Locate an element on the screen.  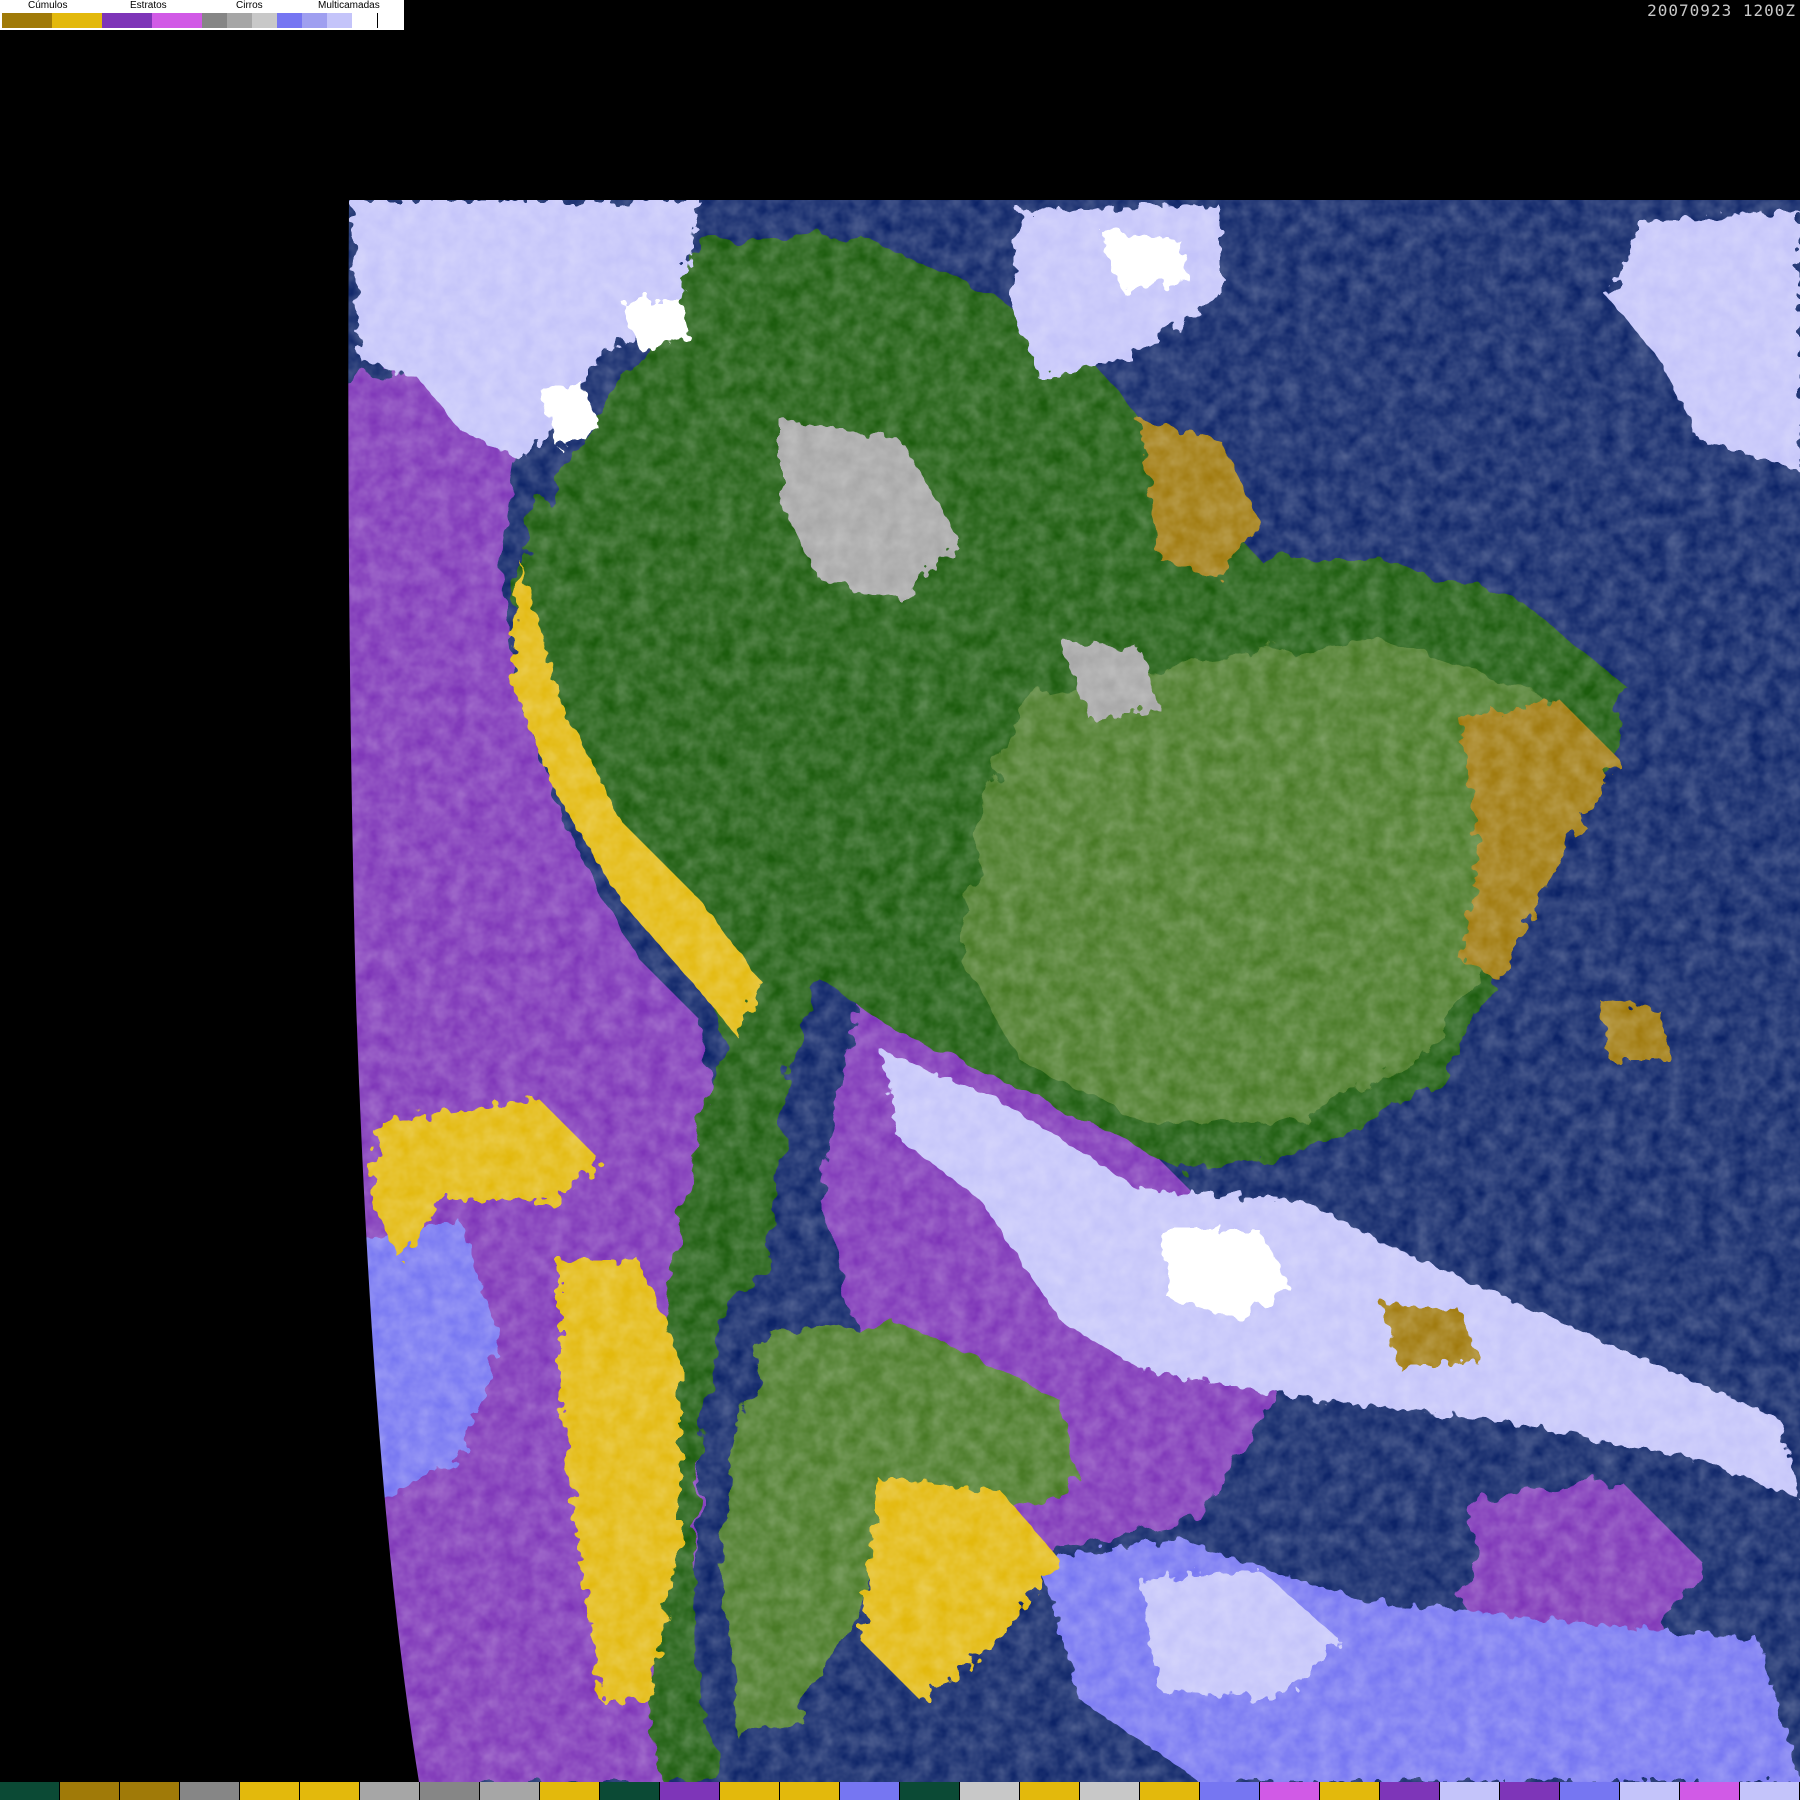
legend-label: Estratos is located at coordinates (148, 5).